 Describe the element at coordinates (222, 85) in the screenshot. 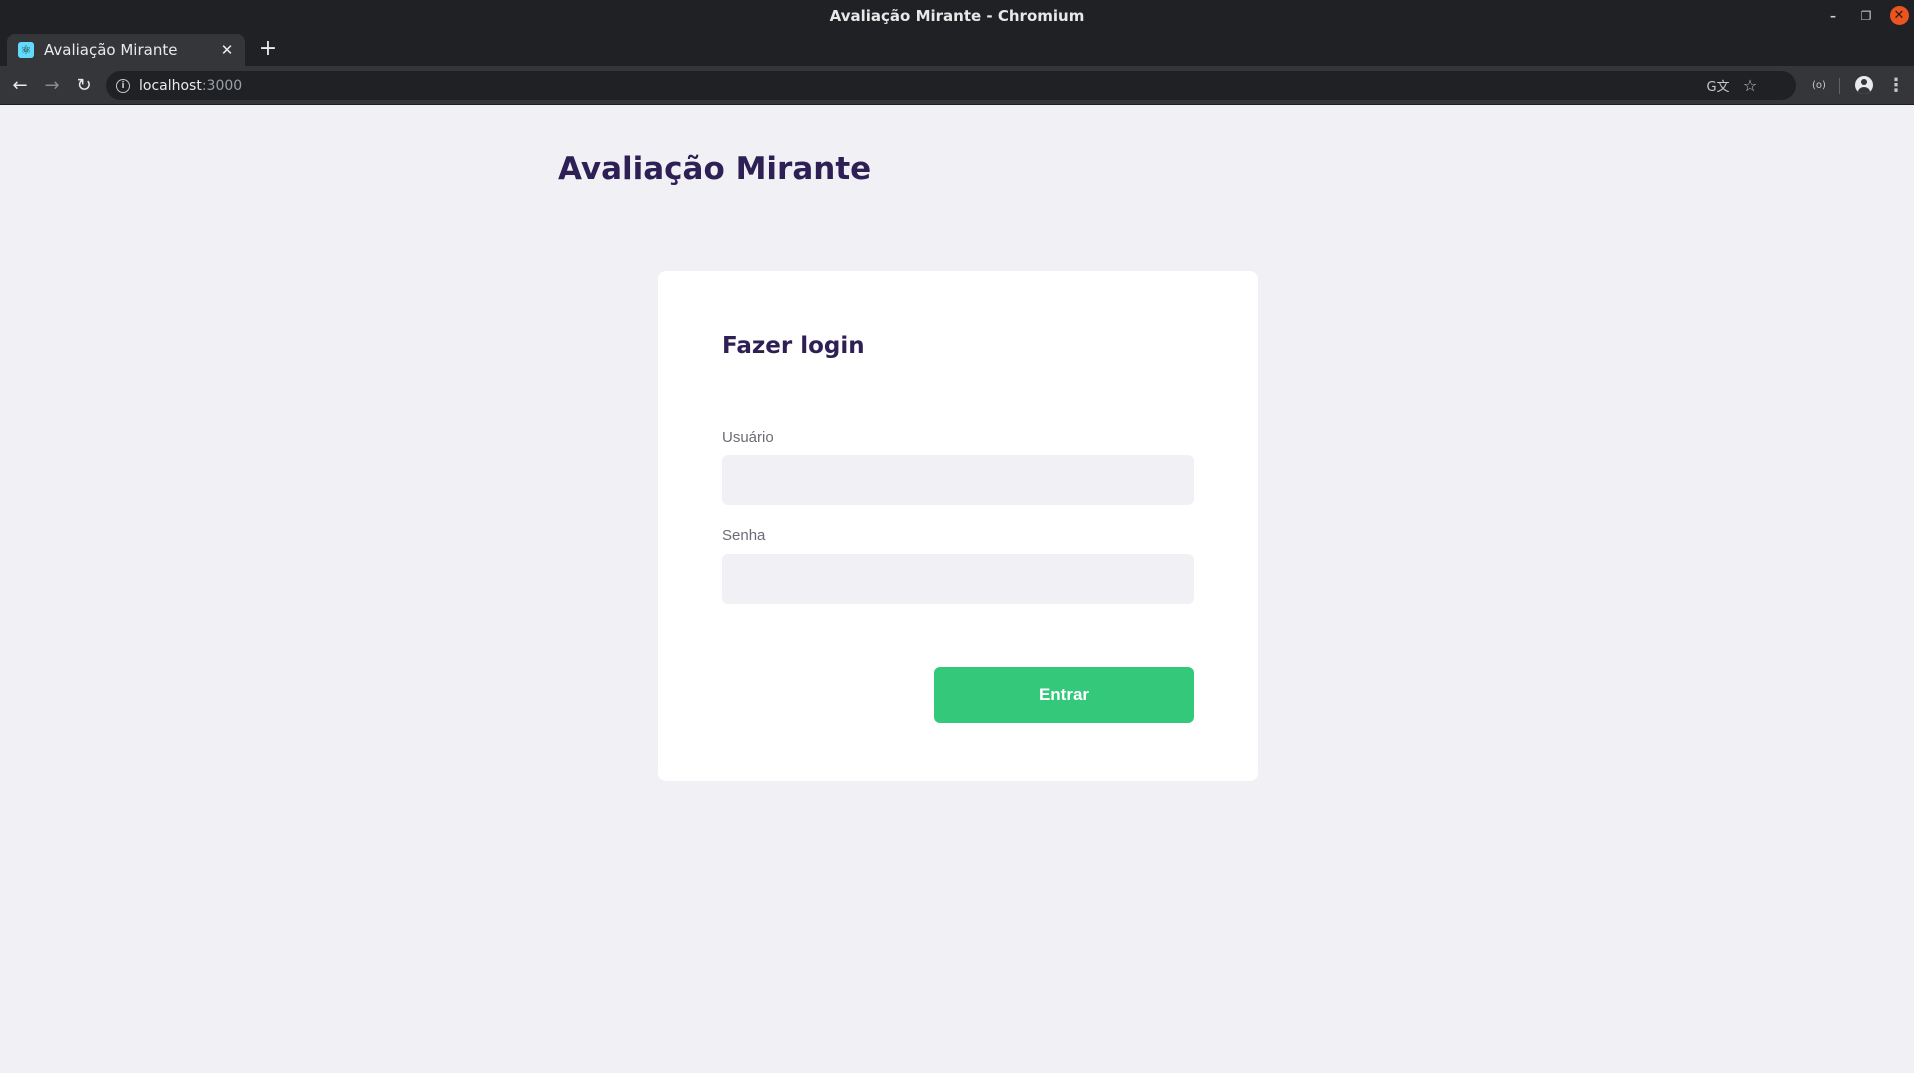

I see `url-port: :3000` at that location.